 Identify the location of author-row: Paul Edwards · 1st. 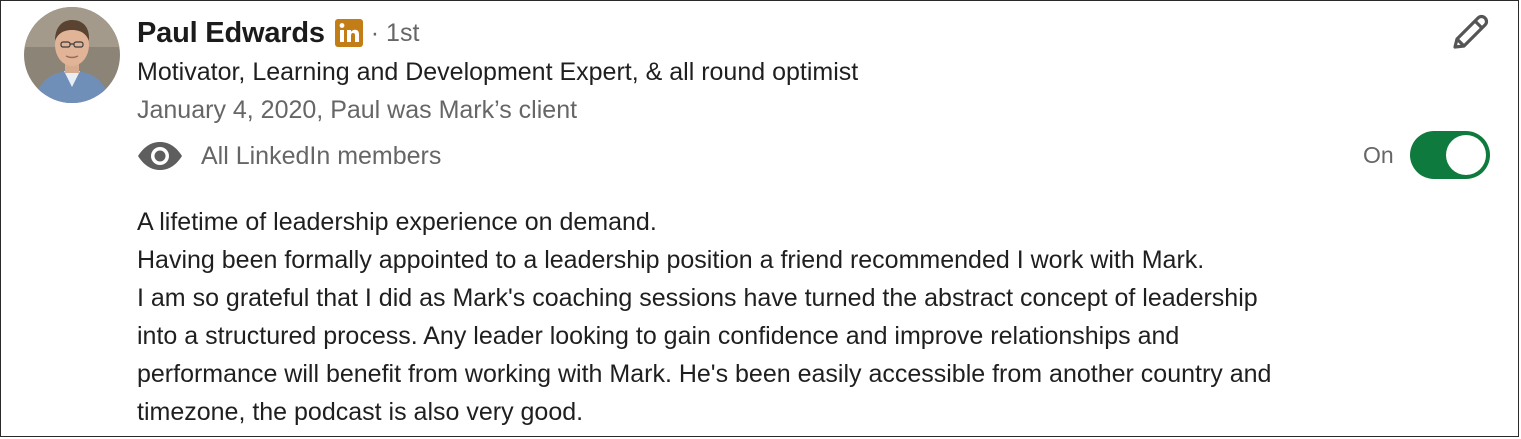
(278, 33).